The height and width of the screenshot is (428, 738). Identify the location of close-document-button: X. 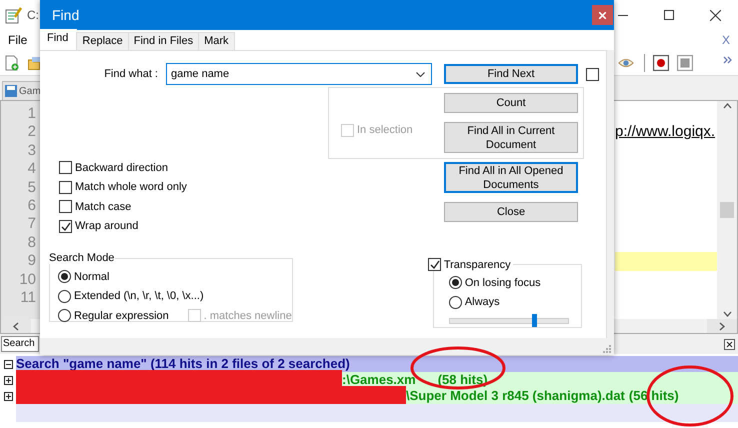
(726, 40).